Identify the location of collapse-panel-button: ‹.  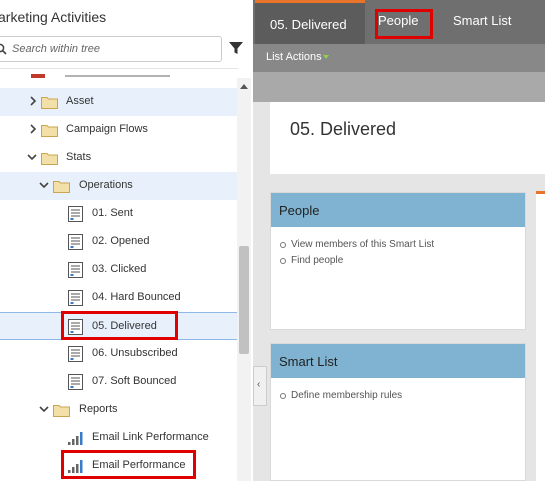
(260, 386).